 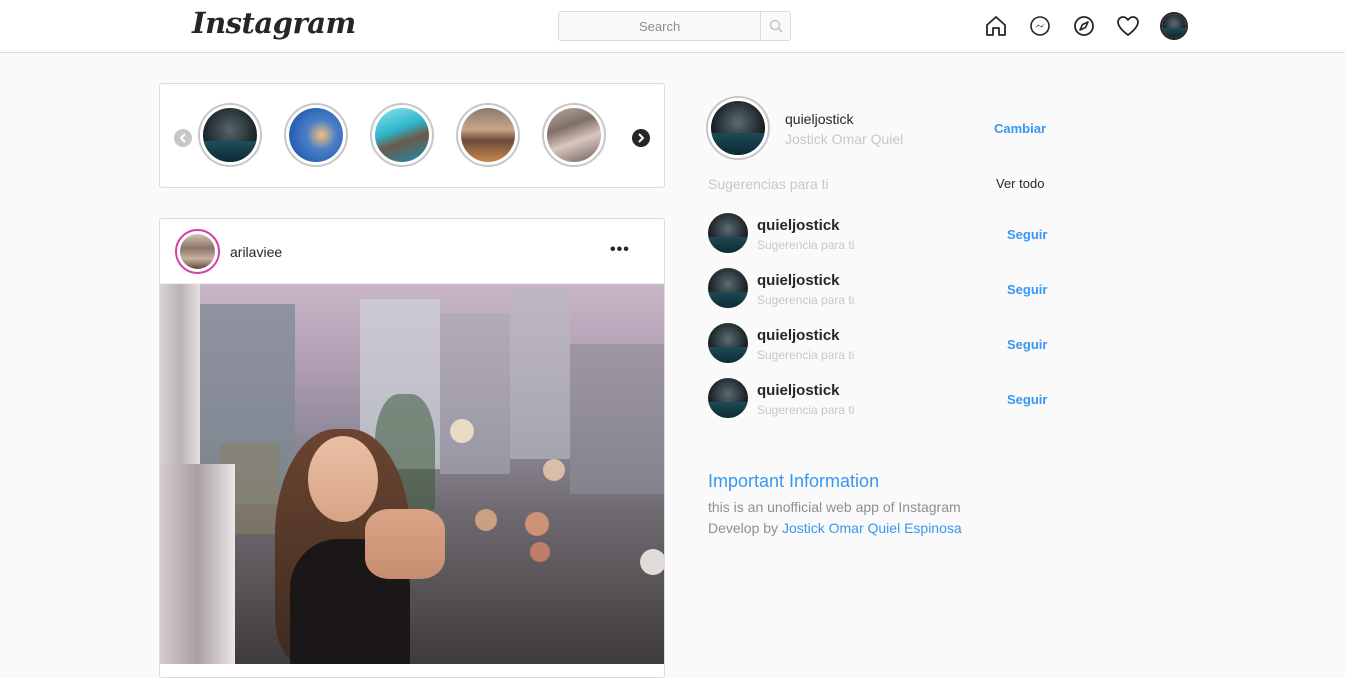 I want to click on more-options-icon: •••, so click(x=620, y=250).